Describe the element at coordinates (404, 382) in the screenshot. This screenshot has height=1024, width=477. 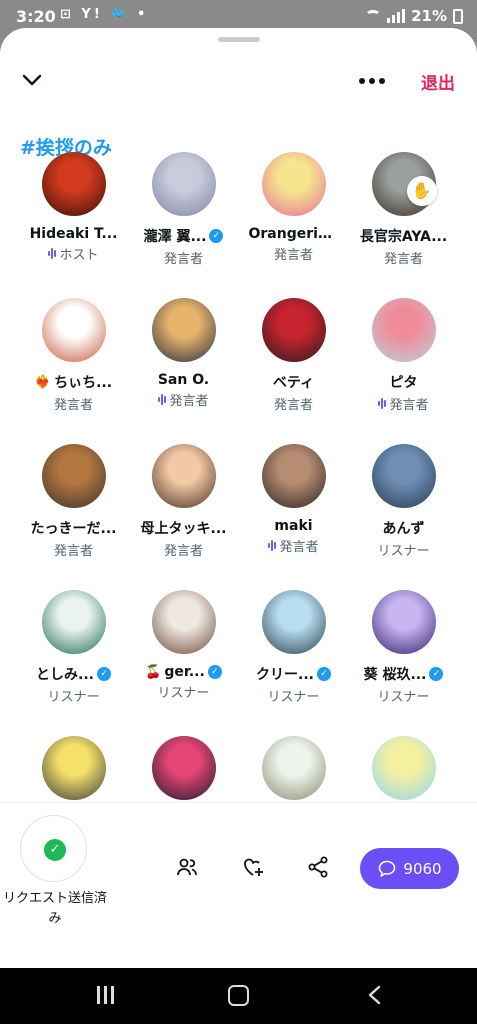
I see `participant-name-row: ピタ` at that location.